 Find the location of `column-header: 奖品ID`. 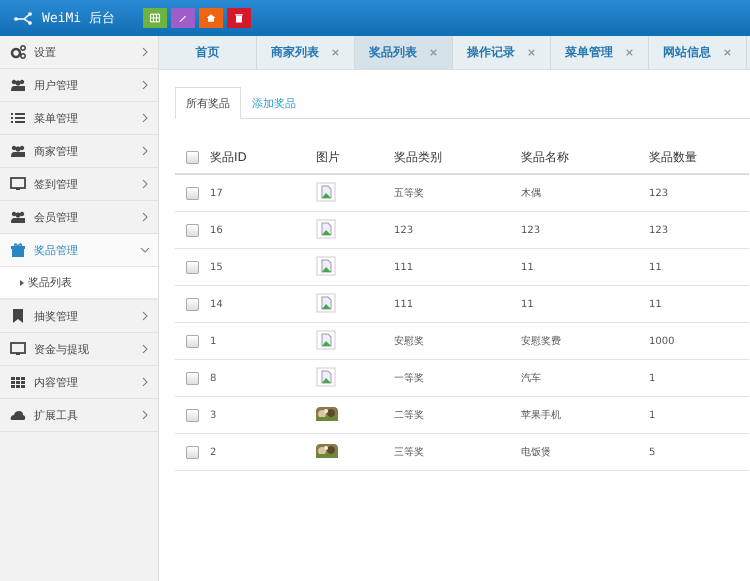

column-header: 奖品ID is located at coordinates (228, 157).